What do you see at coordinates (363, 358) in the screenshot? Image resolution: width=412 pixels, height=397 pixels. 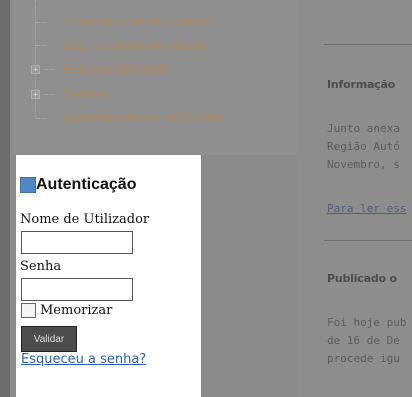 I see `article-text-line: procede igu` at bounding box center [363, 358].